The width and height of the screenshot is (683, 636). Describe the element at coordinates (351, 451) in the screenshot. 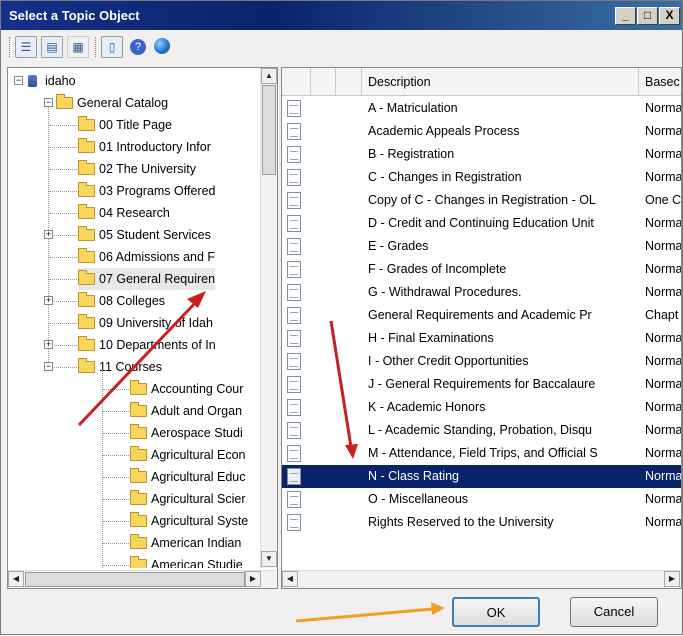

I see `red-arrow-head-row` at that location.